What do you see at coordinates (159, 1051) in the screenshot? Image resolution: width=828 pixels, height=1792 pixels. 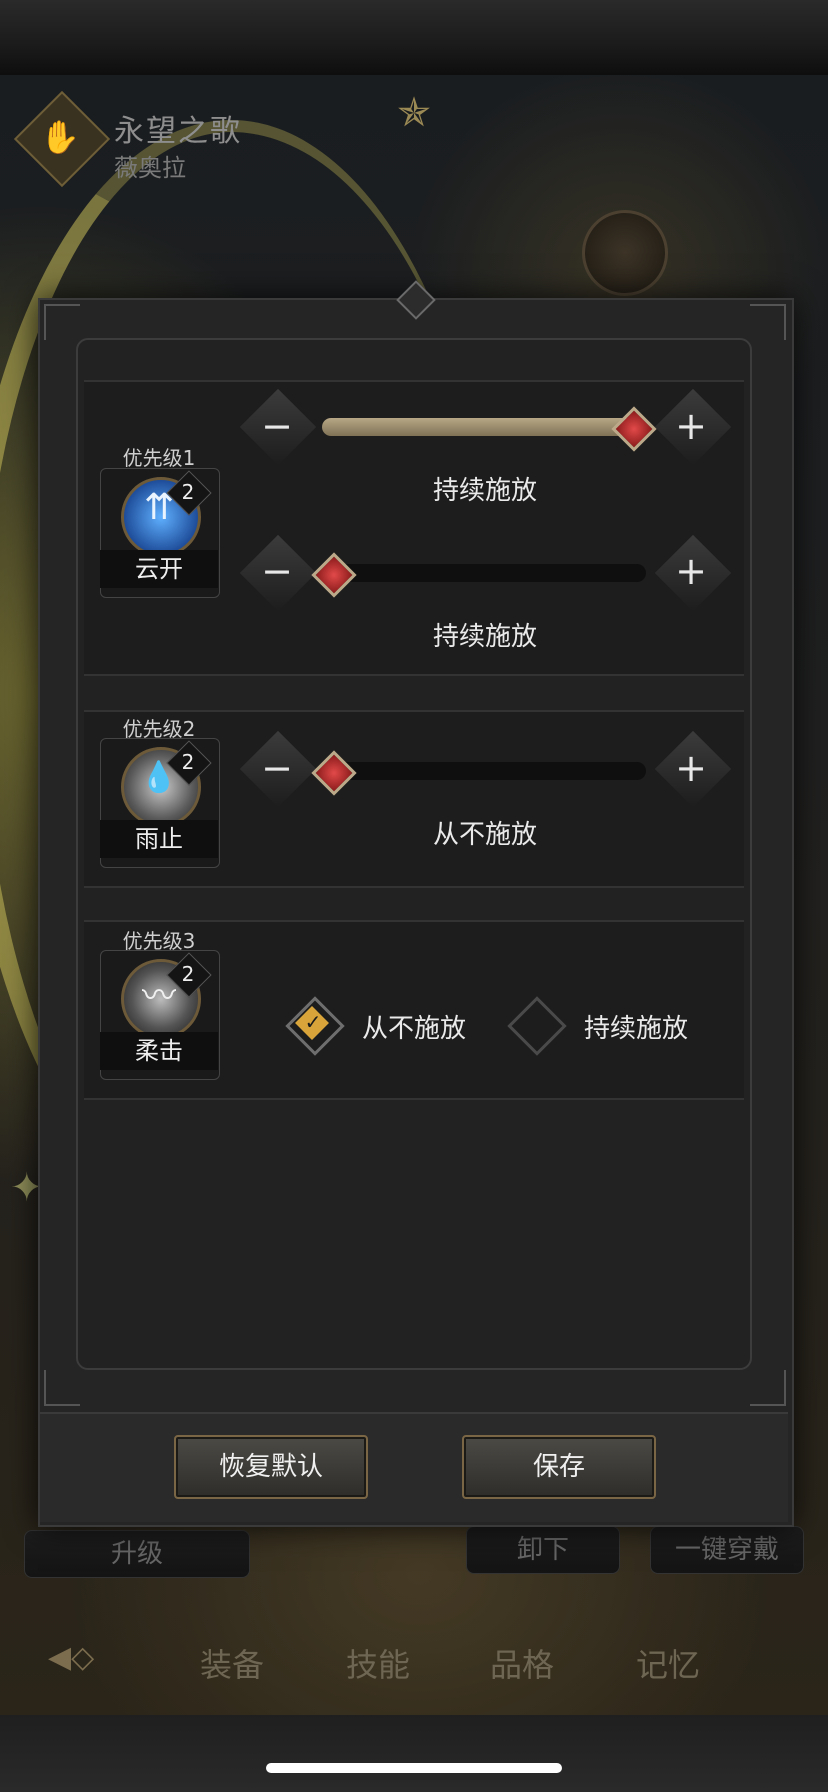 I see `skill-name: 柔击` at bounding box center [159, 1051].